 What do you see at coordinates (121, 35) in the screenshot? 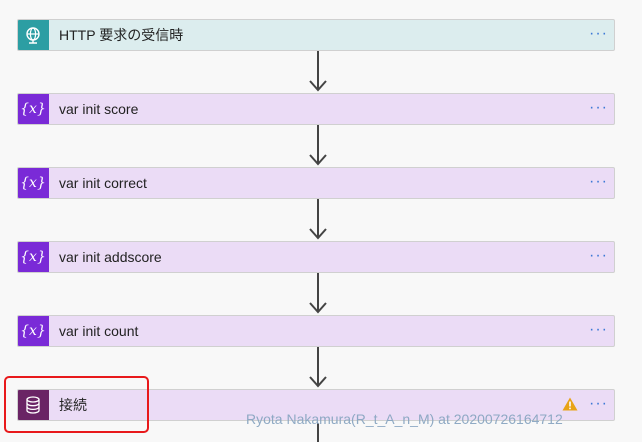
I see `step-title: HTTP 要求の受信時` at bounding box center [121, 35].